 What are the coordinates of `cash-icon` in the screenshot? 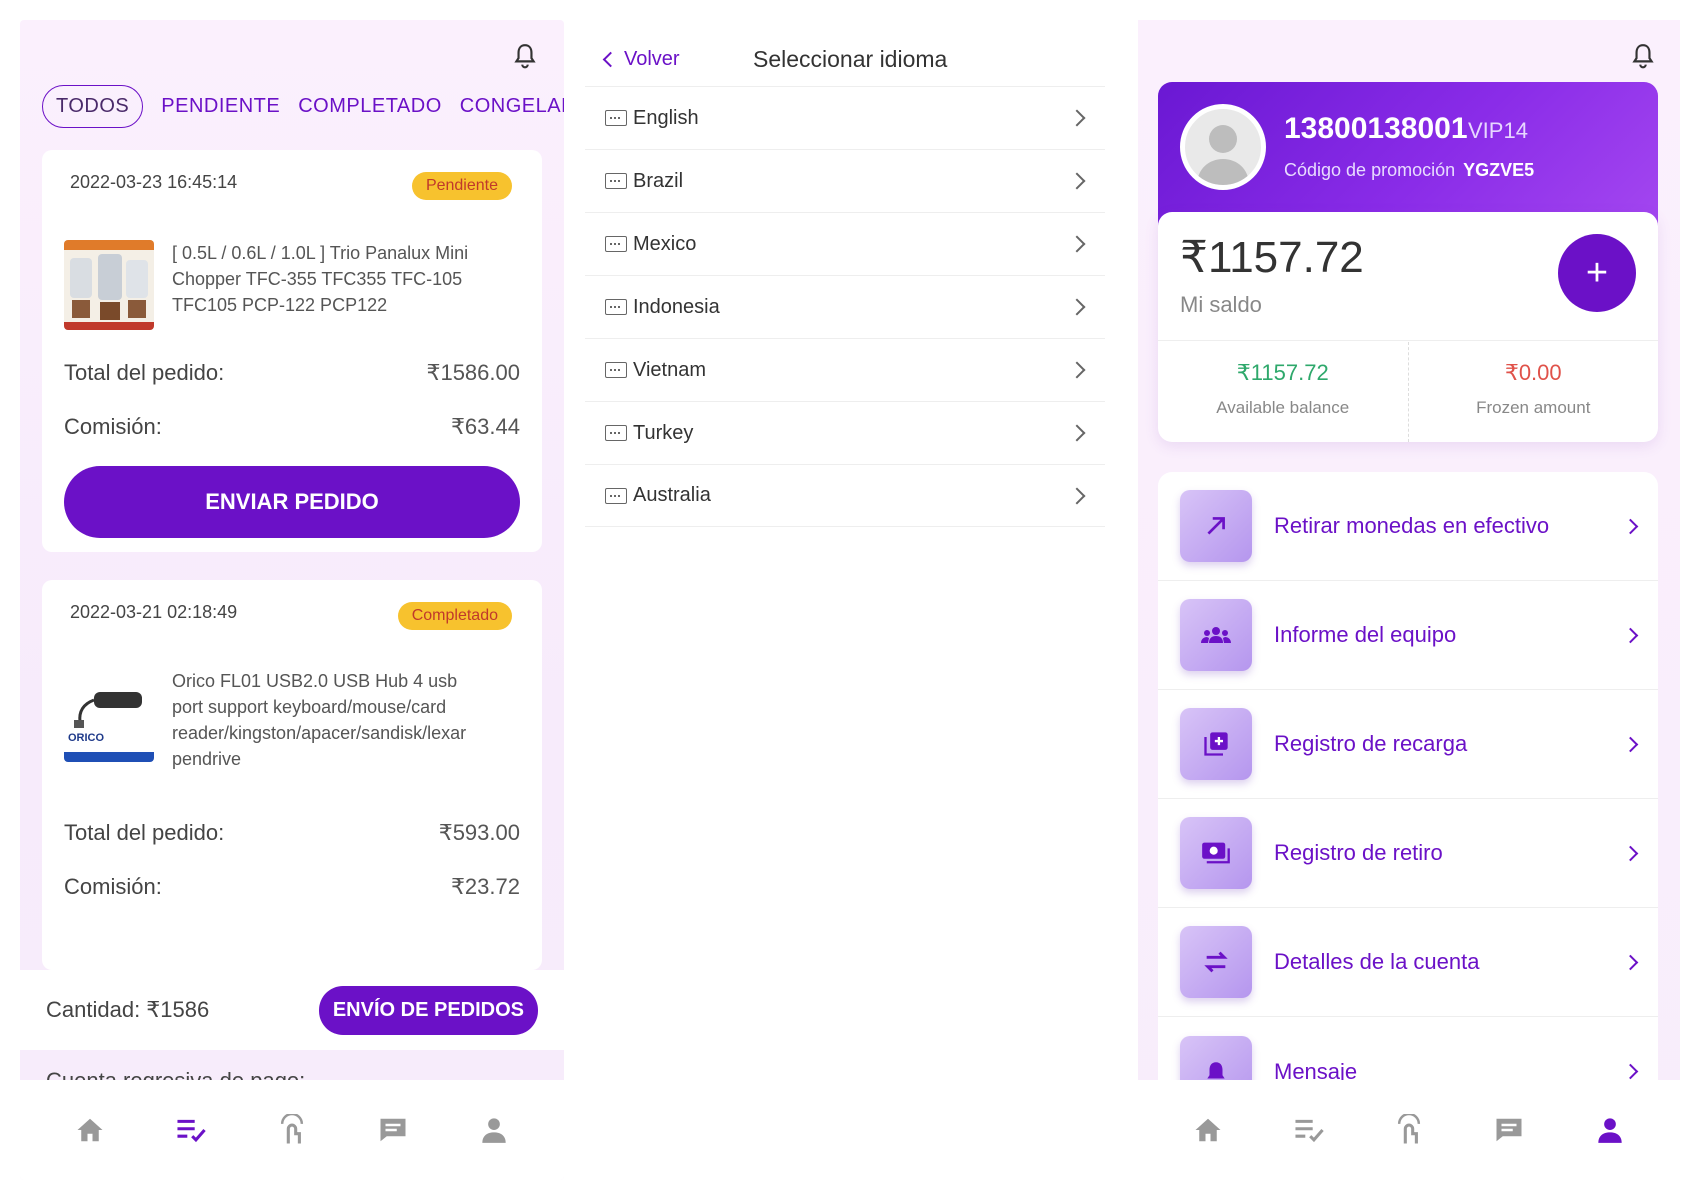 It's located at (1216, 853).